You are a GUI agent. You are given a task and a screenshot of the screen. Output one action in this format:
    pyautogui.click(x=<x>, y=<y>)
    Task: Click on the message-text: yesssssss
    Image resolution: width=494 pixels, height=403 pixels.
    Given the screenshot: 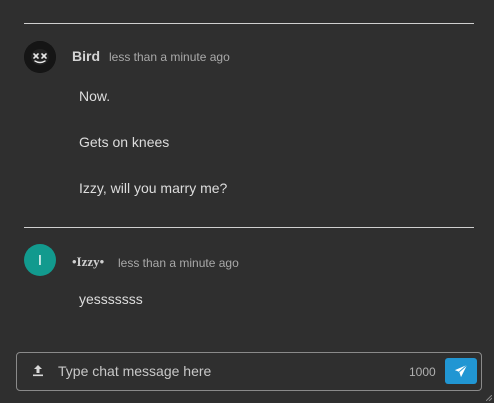 What is the action you would take?
    pyautogui.click(x=111, y=299)
    